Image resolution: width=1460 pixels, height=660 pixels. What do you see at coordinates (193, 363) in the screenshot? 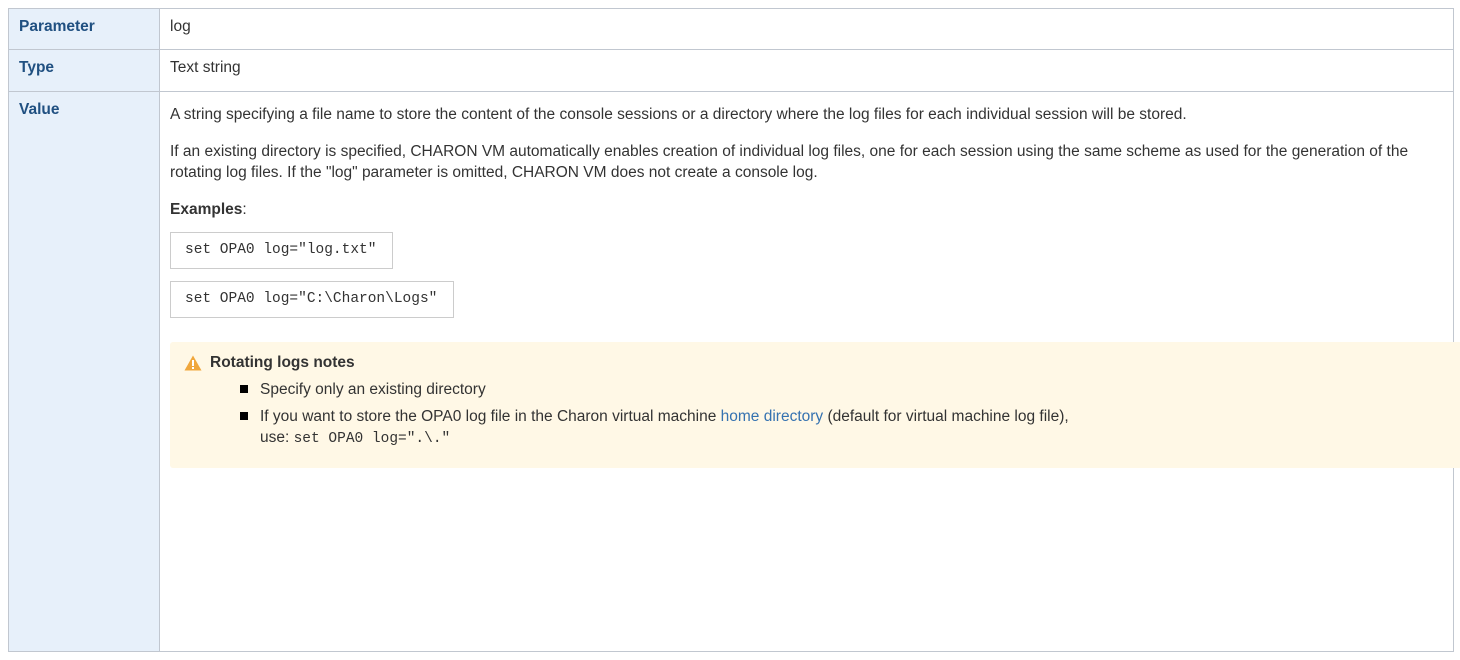
I see `warning-icon` at bounding box center [193, 363].